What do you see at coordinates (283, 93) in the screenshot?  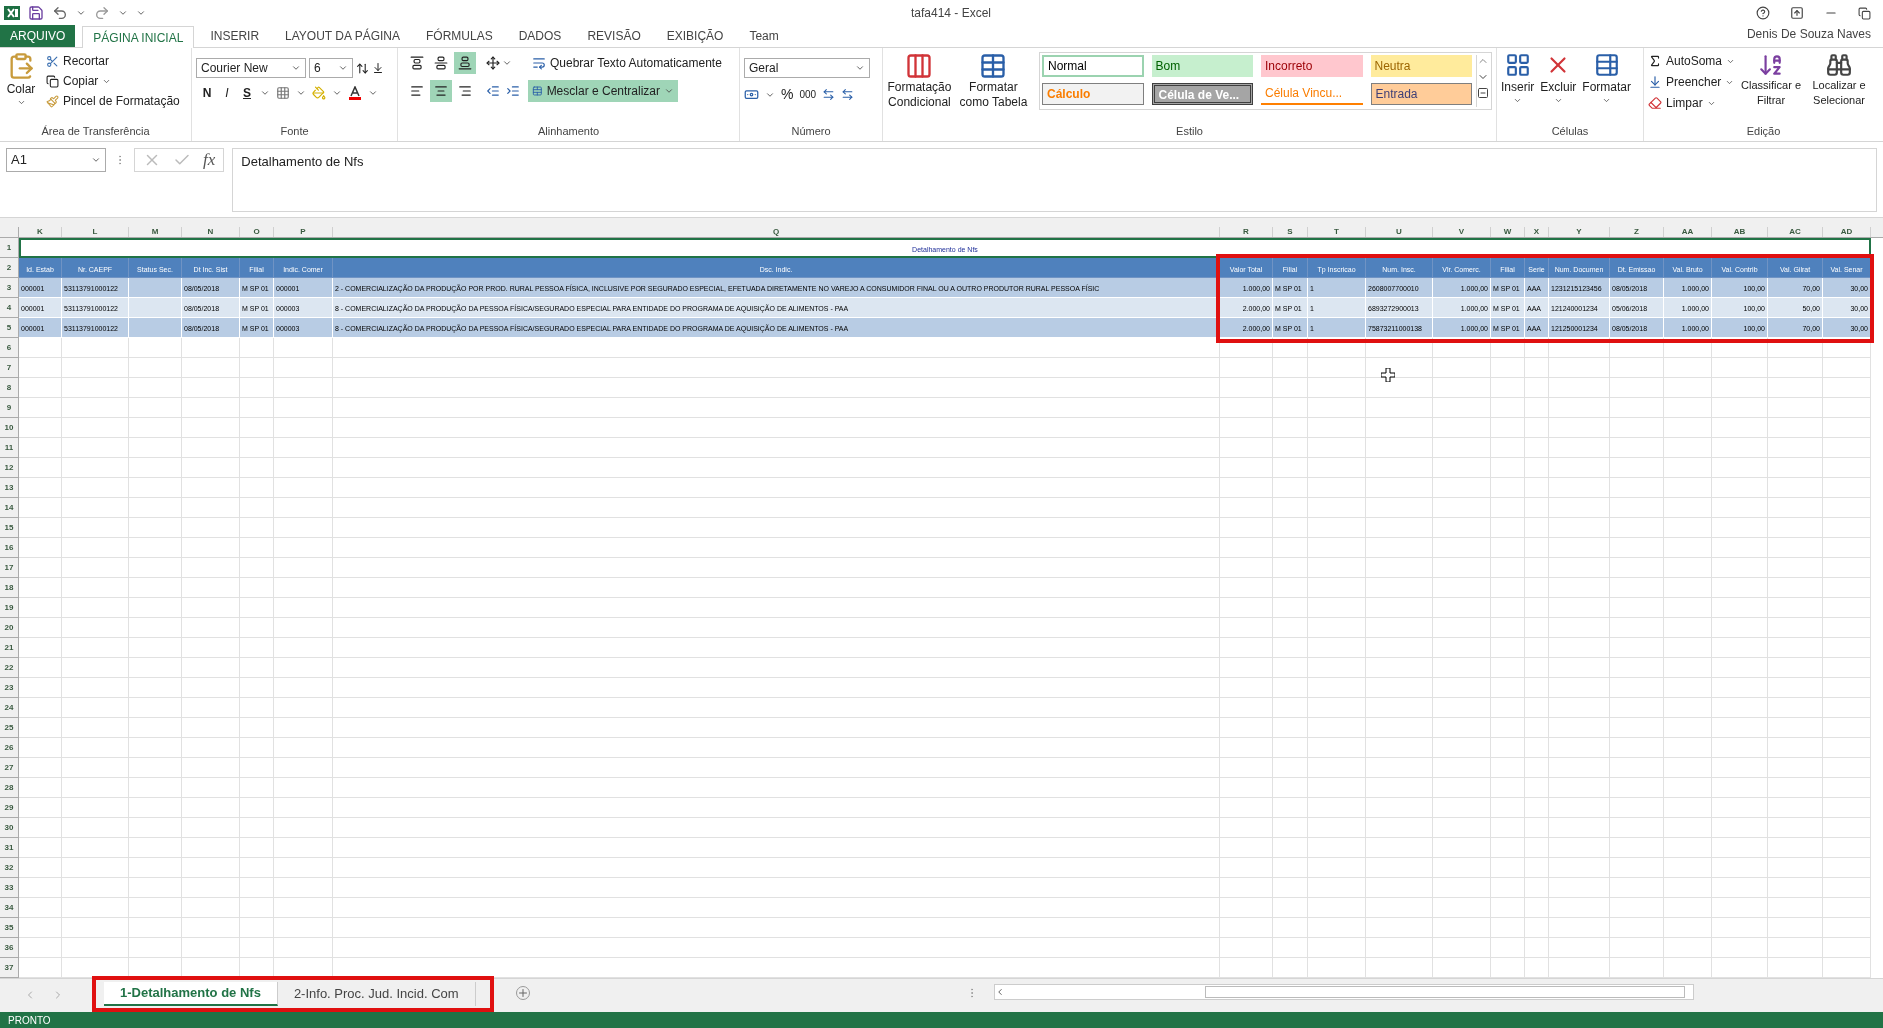 I see `borders-icon` at bounding box center [283, 93].